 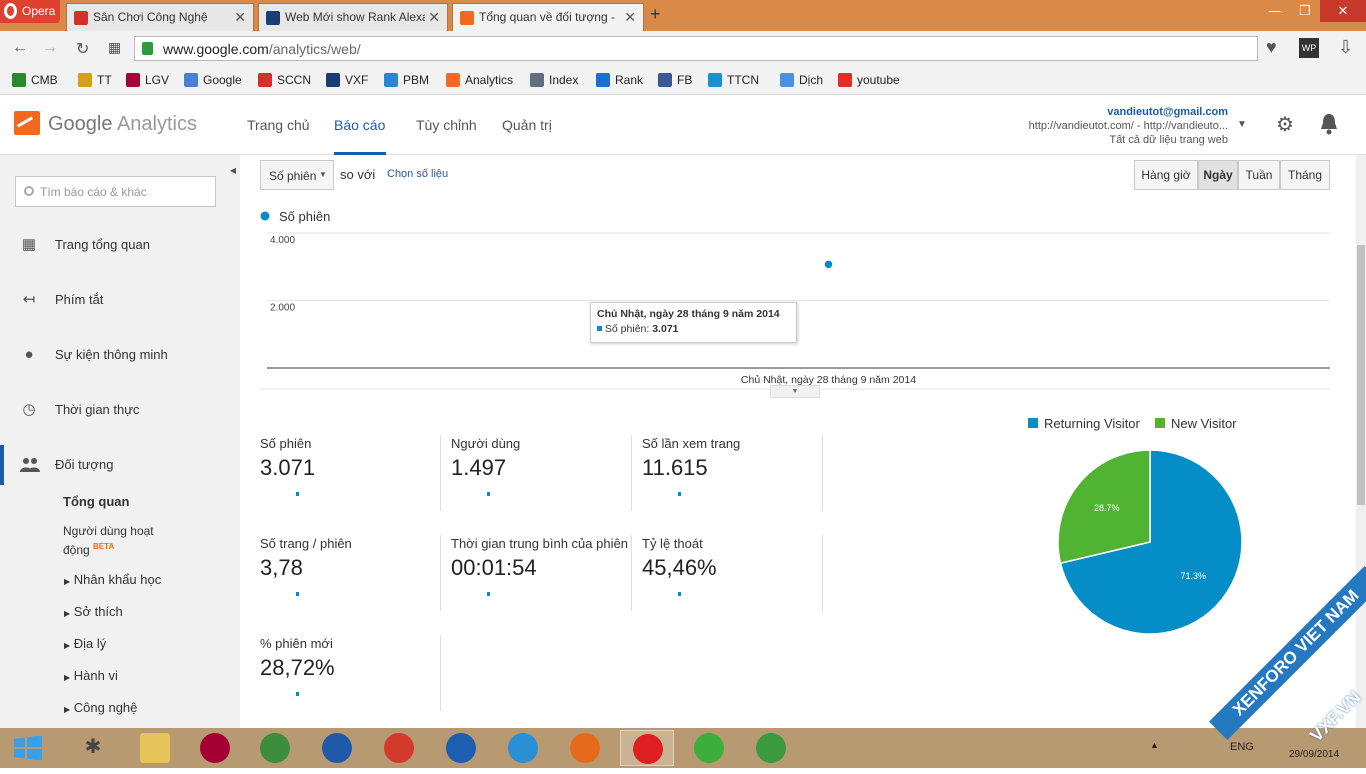 I want to click on sidebar-sub-overview: Tổng quan, so click(x=96, y=501).